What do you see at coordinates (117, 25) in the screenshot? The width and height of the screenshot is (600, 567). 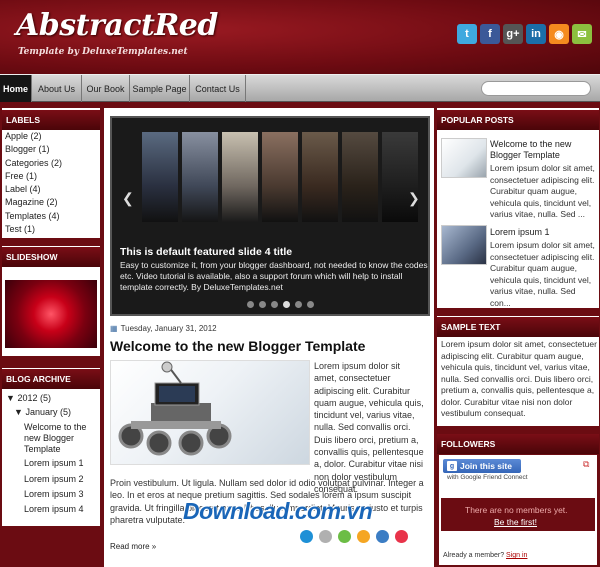 I see `site-title: AbstractRed` at bounding box center [117, 25].